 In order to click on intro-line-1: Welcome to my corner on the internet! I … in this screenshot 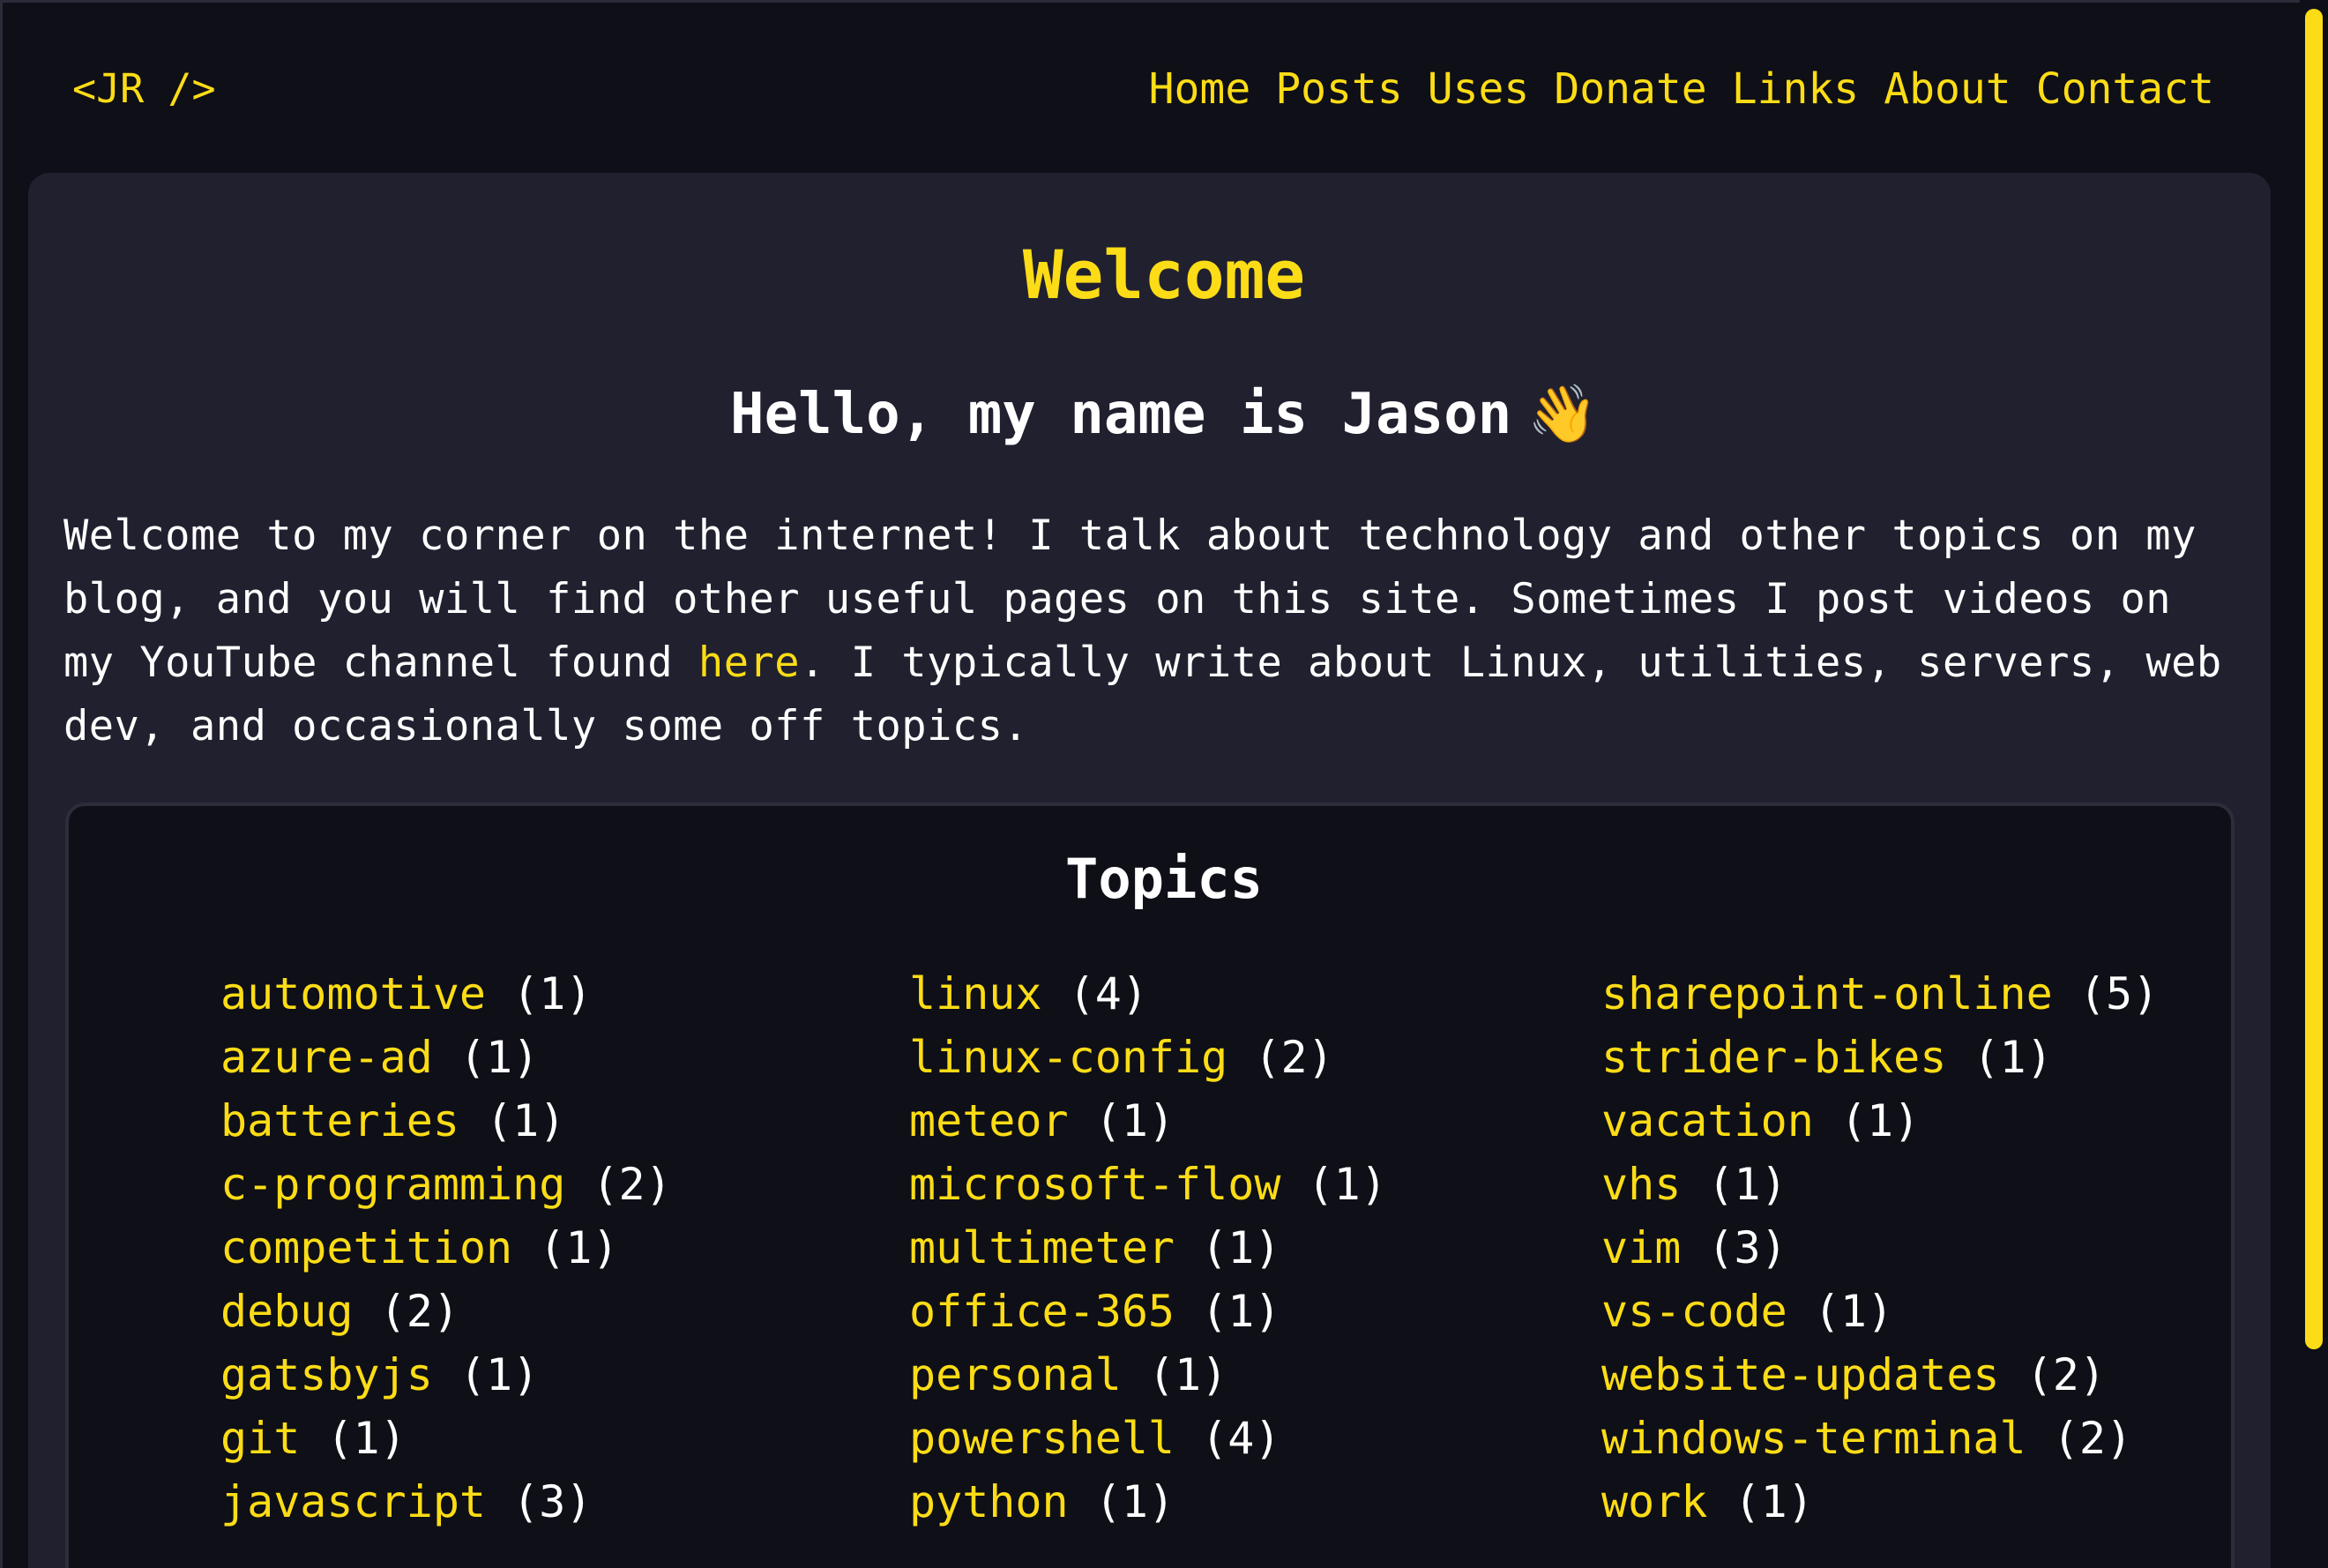, I will do `click(1130, 535)`.